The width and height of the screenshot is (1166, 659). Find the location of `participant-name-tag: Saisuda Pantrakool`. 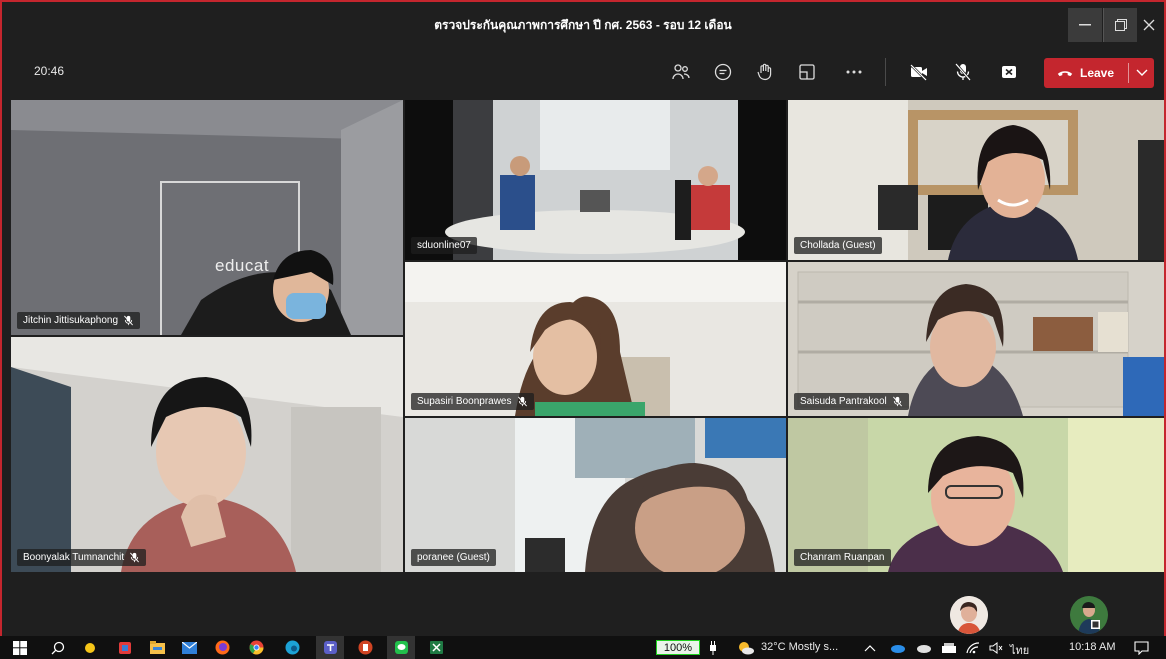

participant-name-tag: Saisuda Pantrakool is located at coordinates (851, 401).